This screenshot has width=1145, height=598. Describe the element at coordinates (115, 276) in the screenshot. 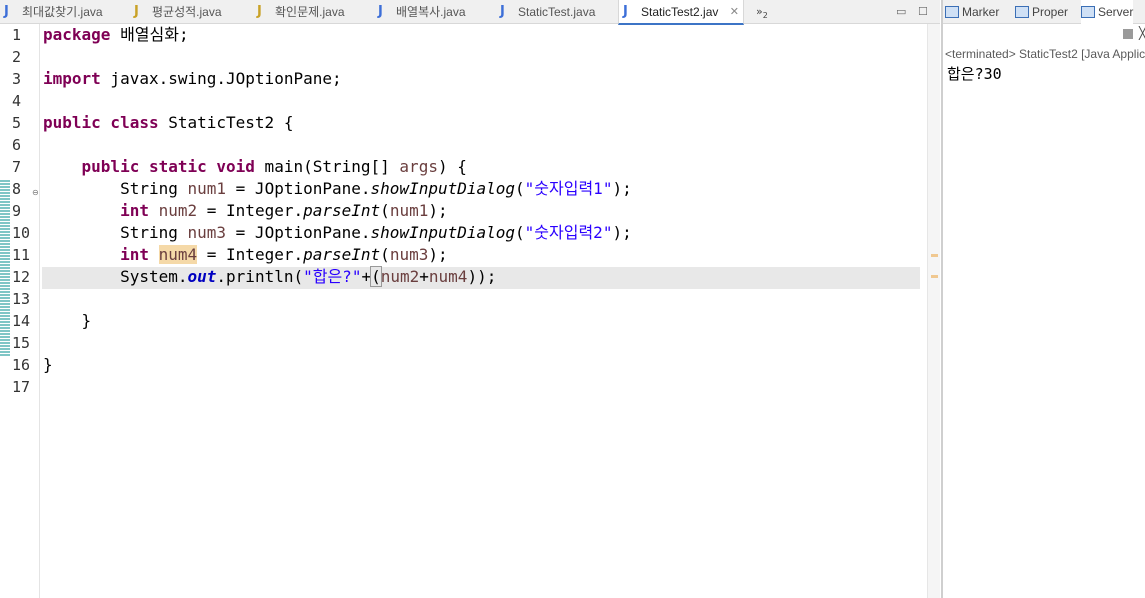

I see `code-text: System.` at that location.